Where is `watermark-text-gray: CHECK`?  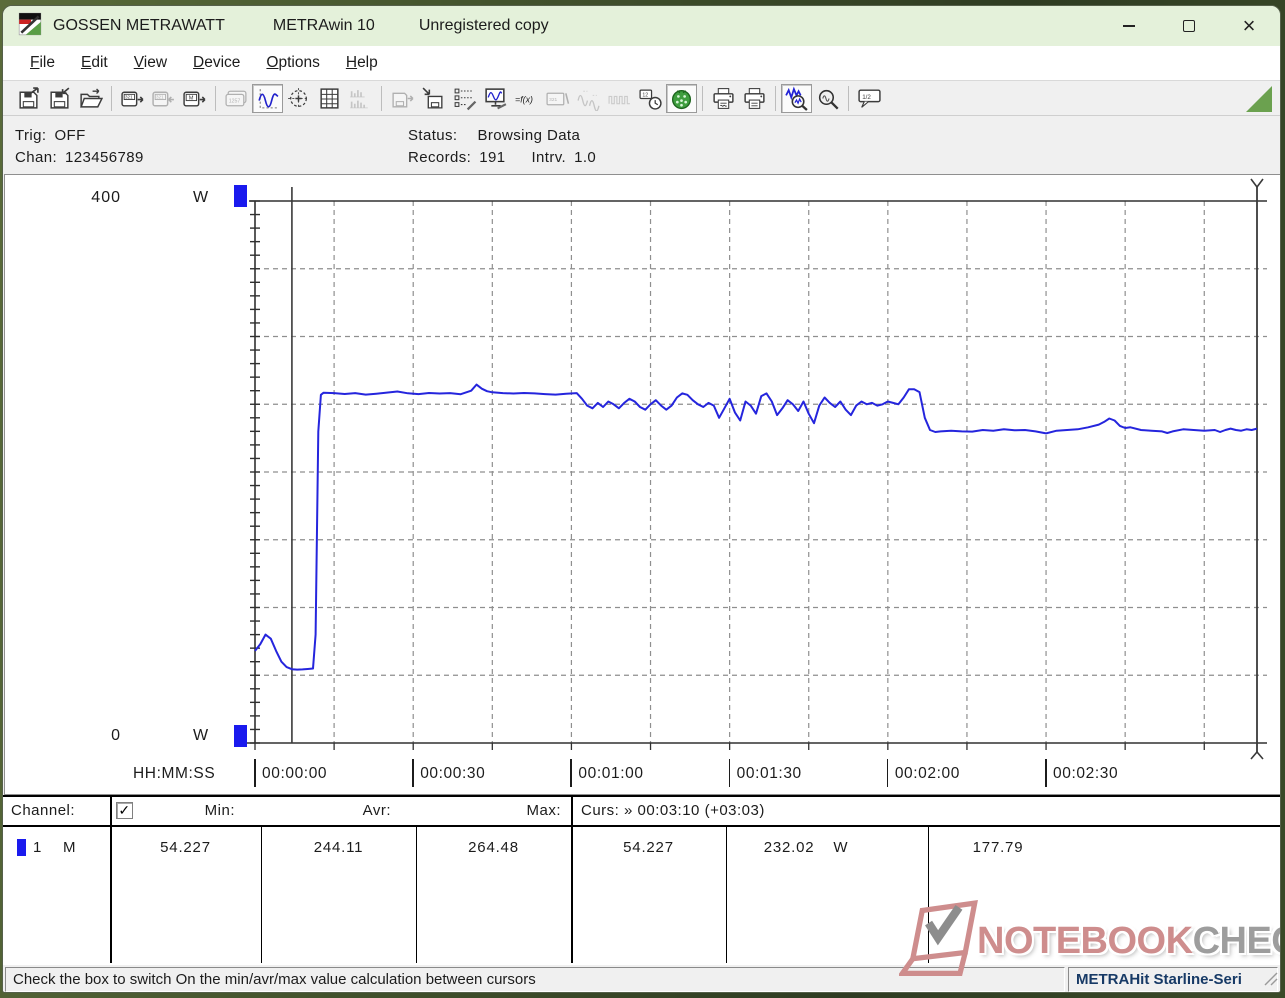 watermark-text-gray: CHECK is located at coordinates (1236, 940).